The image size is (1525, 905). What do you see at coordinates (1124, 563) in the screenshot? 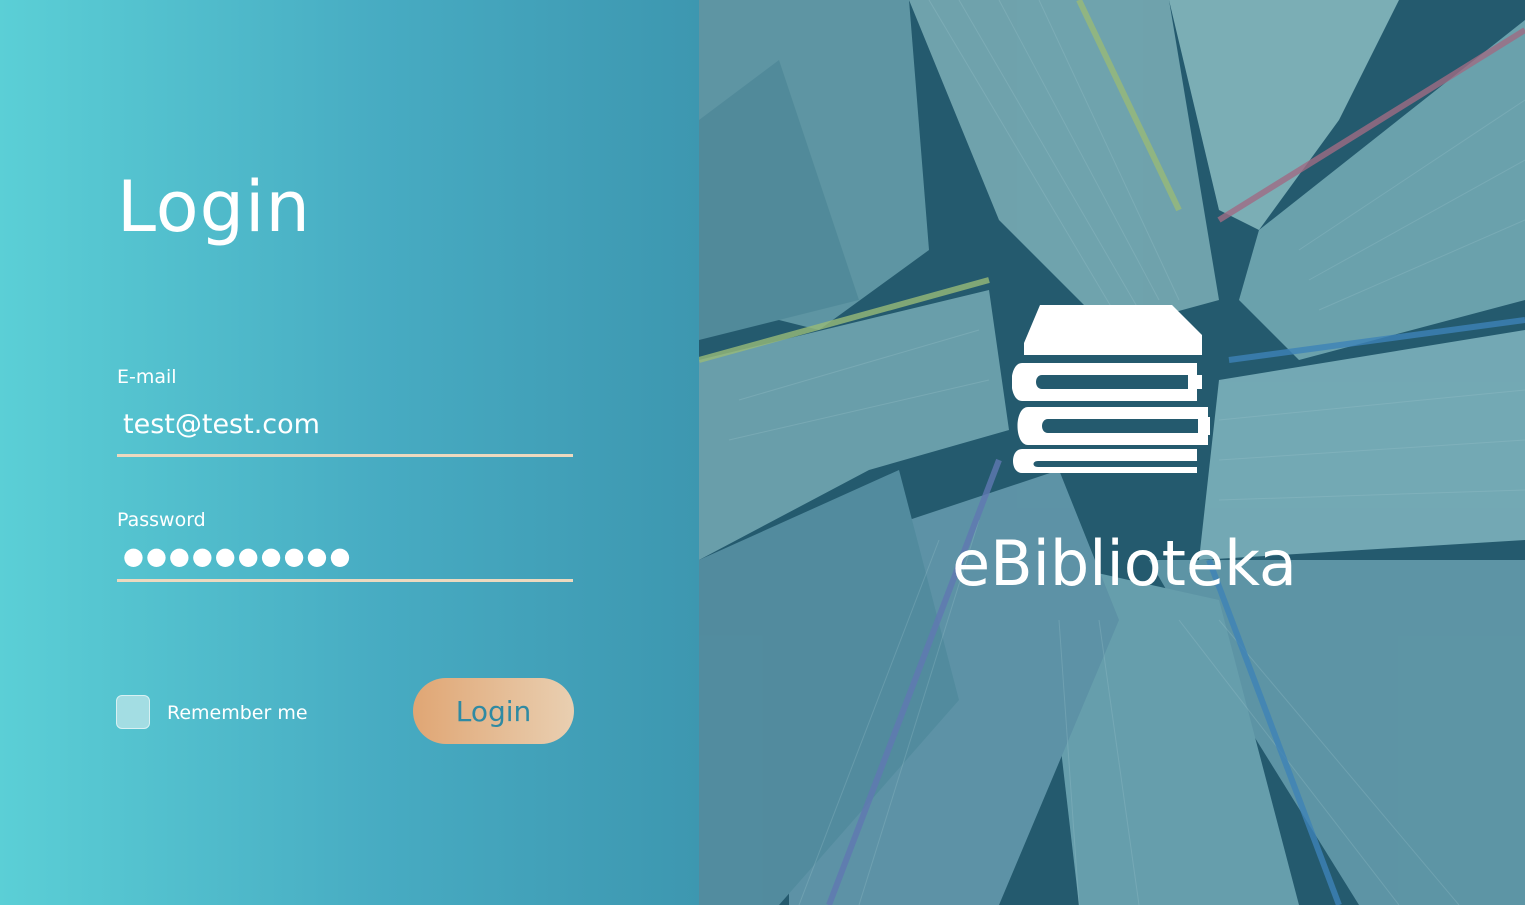
I see `brand-name: eBiblioteka` at bounding box center [1124, 563].